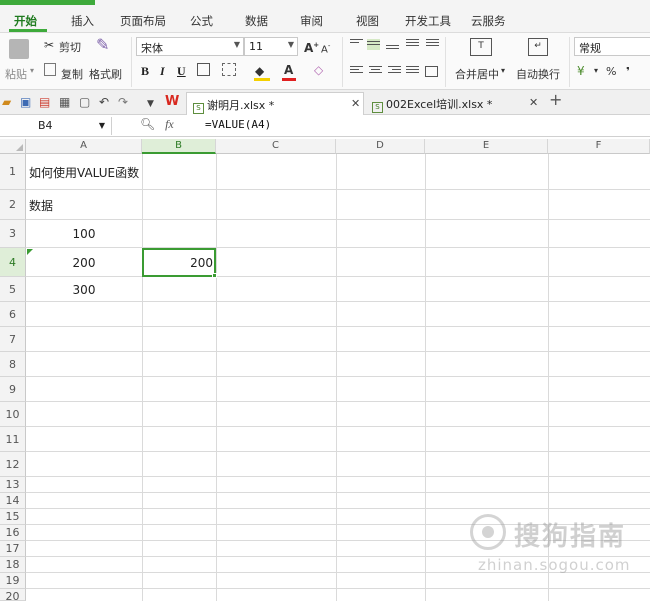 The image size is (650, 601). Describe the element at coordinates (318, 70) in the screenshot. I see `clear-format-icon: ◇` at that location.